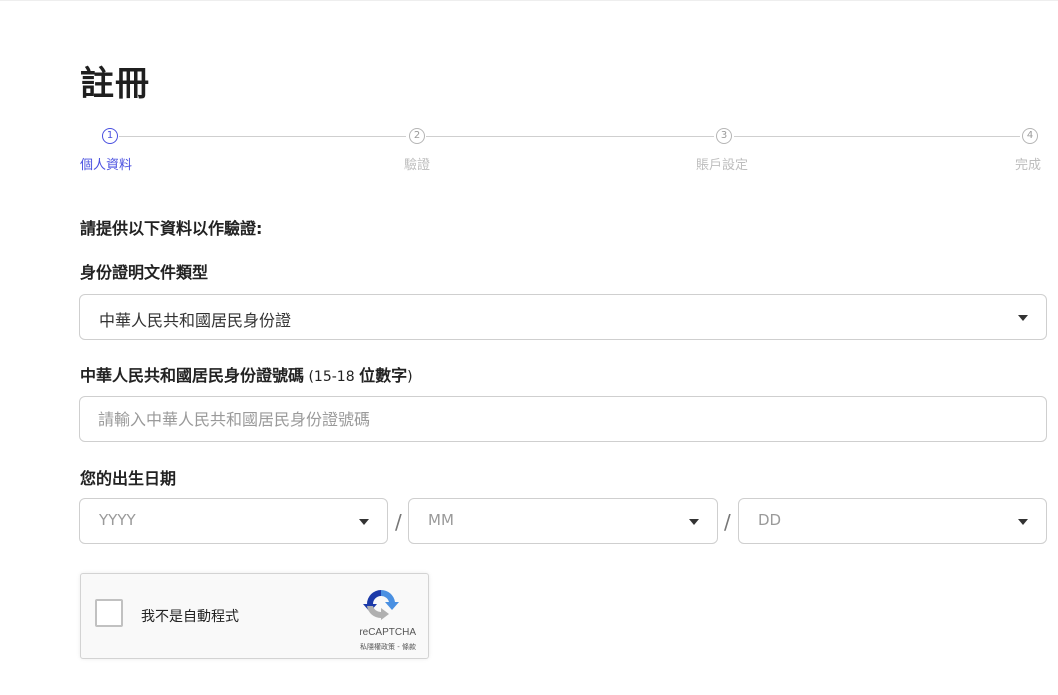 Image resolution: width=1058 pixels, height=695 pixels. I want to click on progress-stepper: 1 2 3 4 個人資料 驗證 賬戶設定 完成, so click(569, 150).